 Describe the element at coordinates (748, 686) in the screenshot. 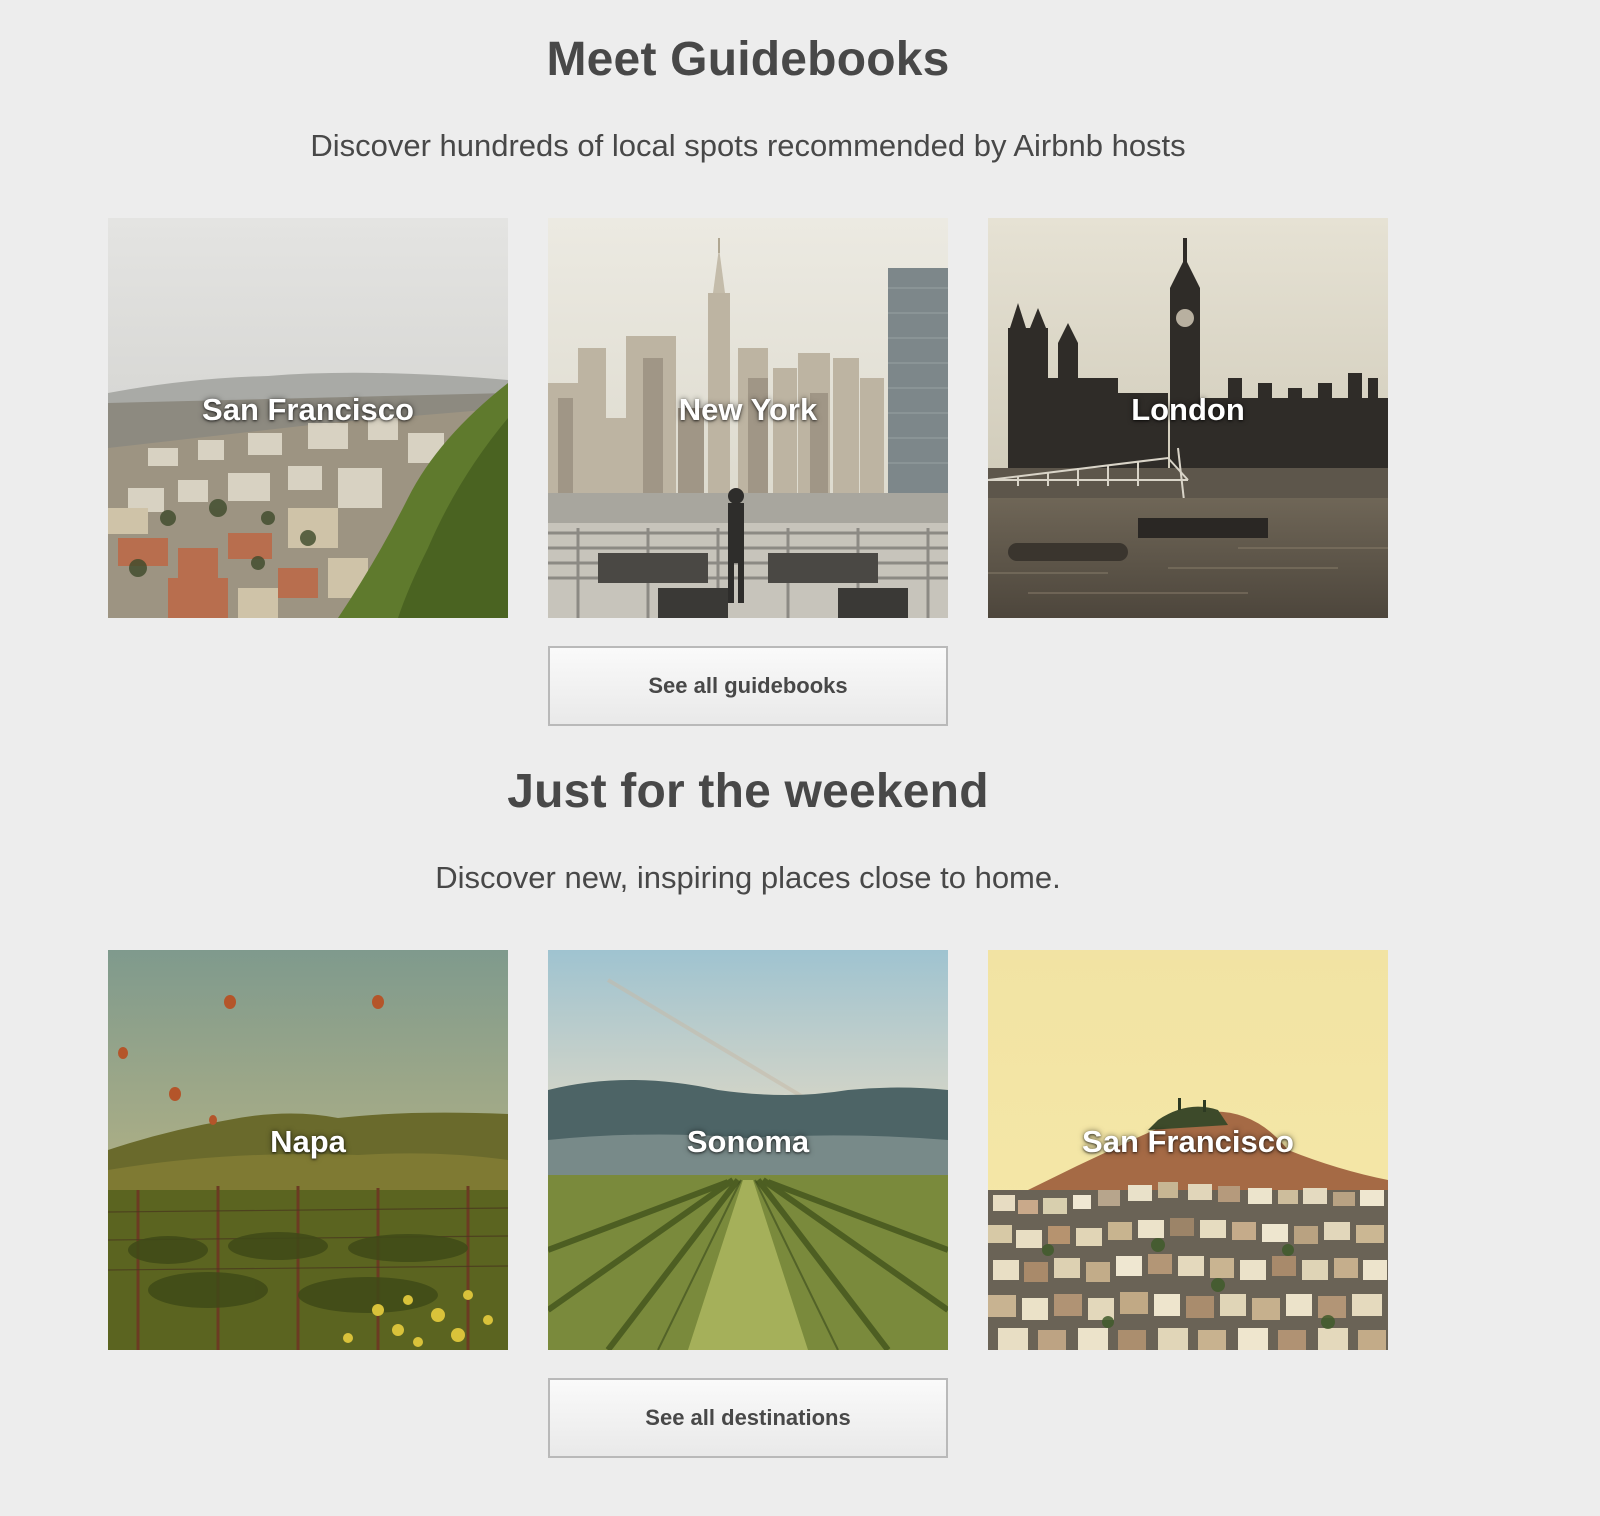

I see `see-all-guidebooks-button: See all guidebooks` at that location.